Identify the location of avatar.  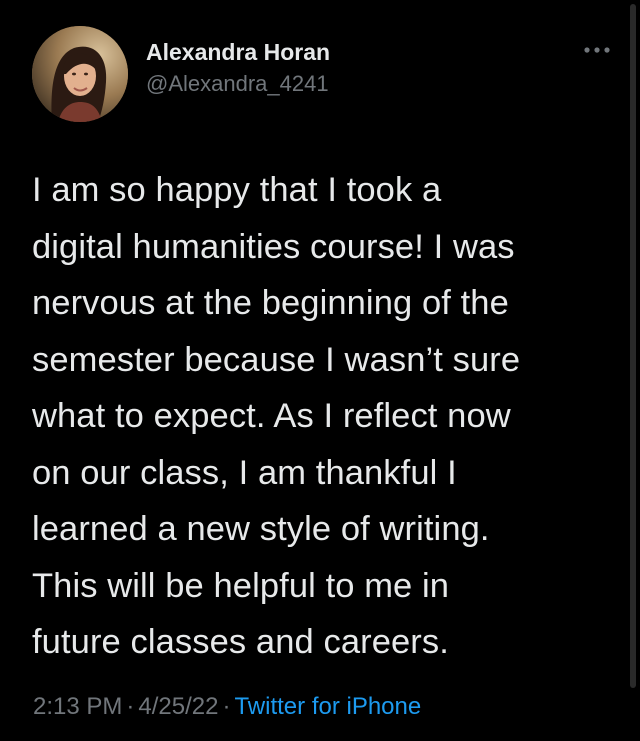
(80, 74).